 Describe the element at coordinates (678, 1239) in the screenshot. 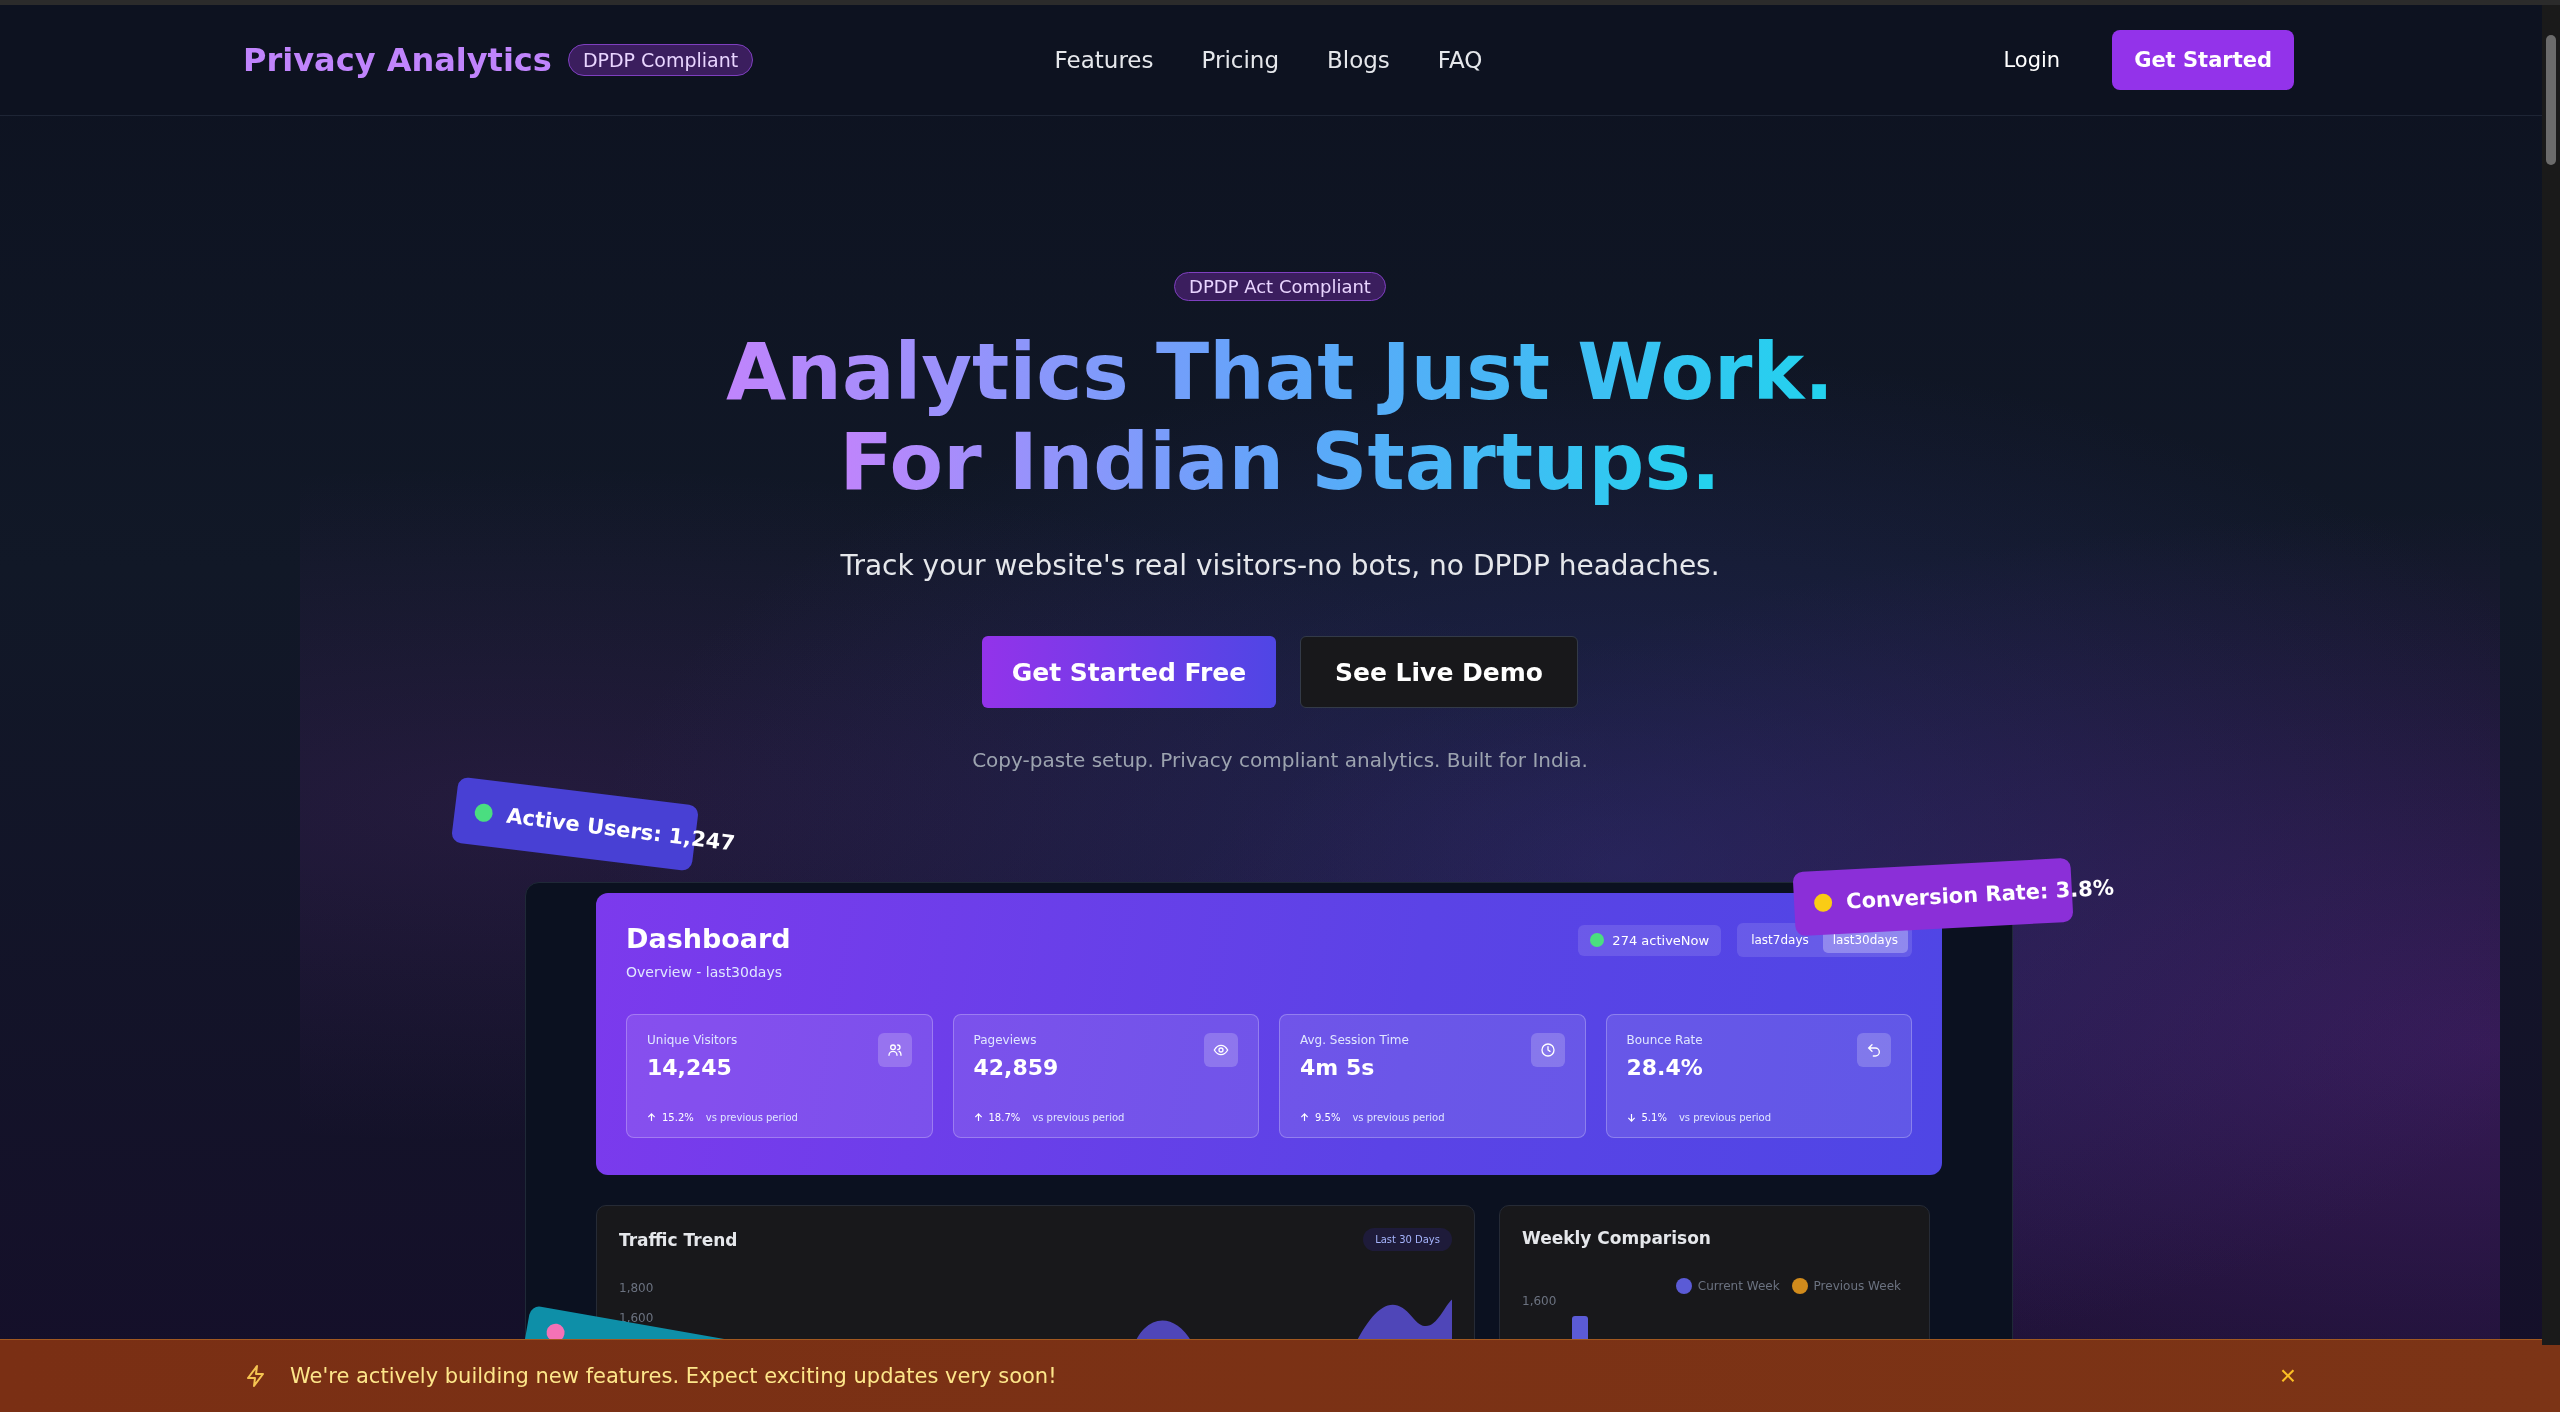

I see `chart-title: Traffic Trend` at that location.